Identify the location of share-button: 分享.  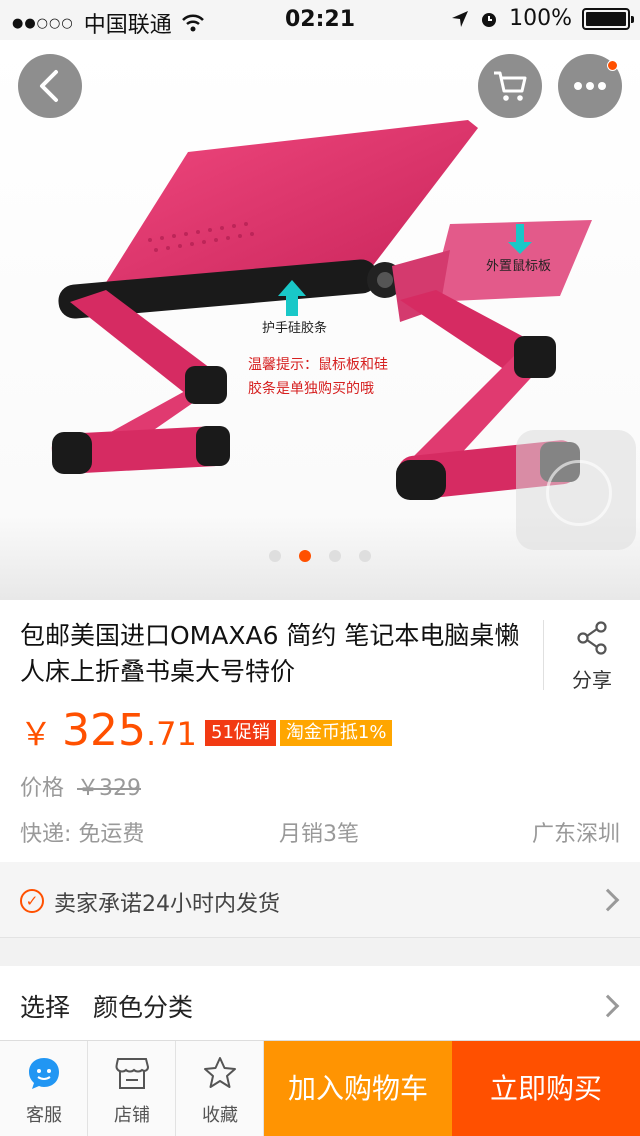
(591, 656).